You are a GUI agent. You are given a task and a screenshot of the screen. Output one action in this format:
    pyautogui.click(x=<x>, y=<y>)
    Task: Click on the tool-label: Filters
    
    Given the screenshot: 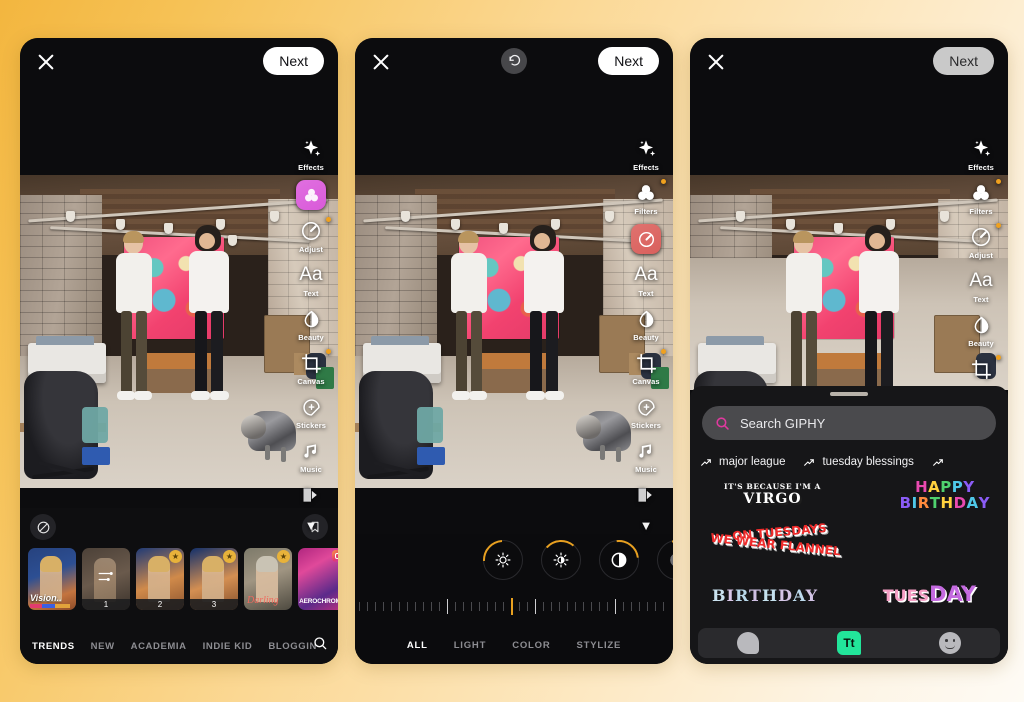 What is the action you would take?
    pyautogui.click(x=981, y=211)
    